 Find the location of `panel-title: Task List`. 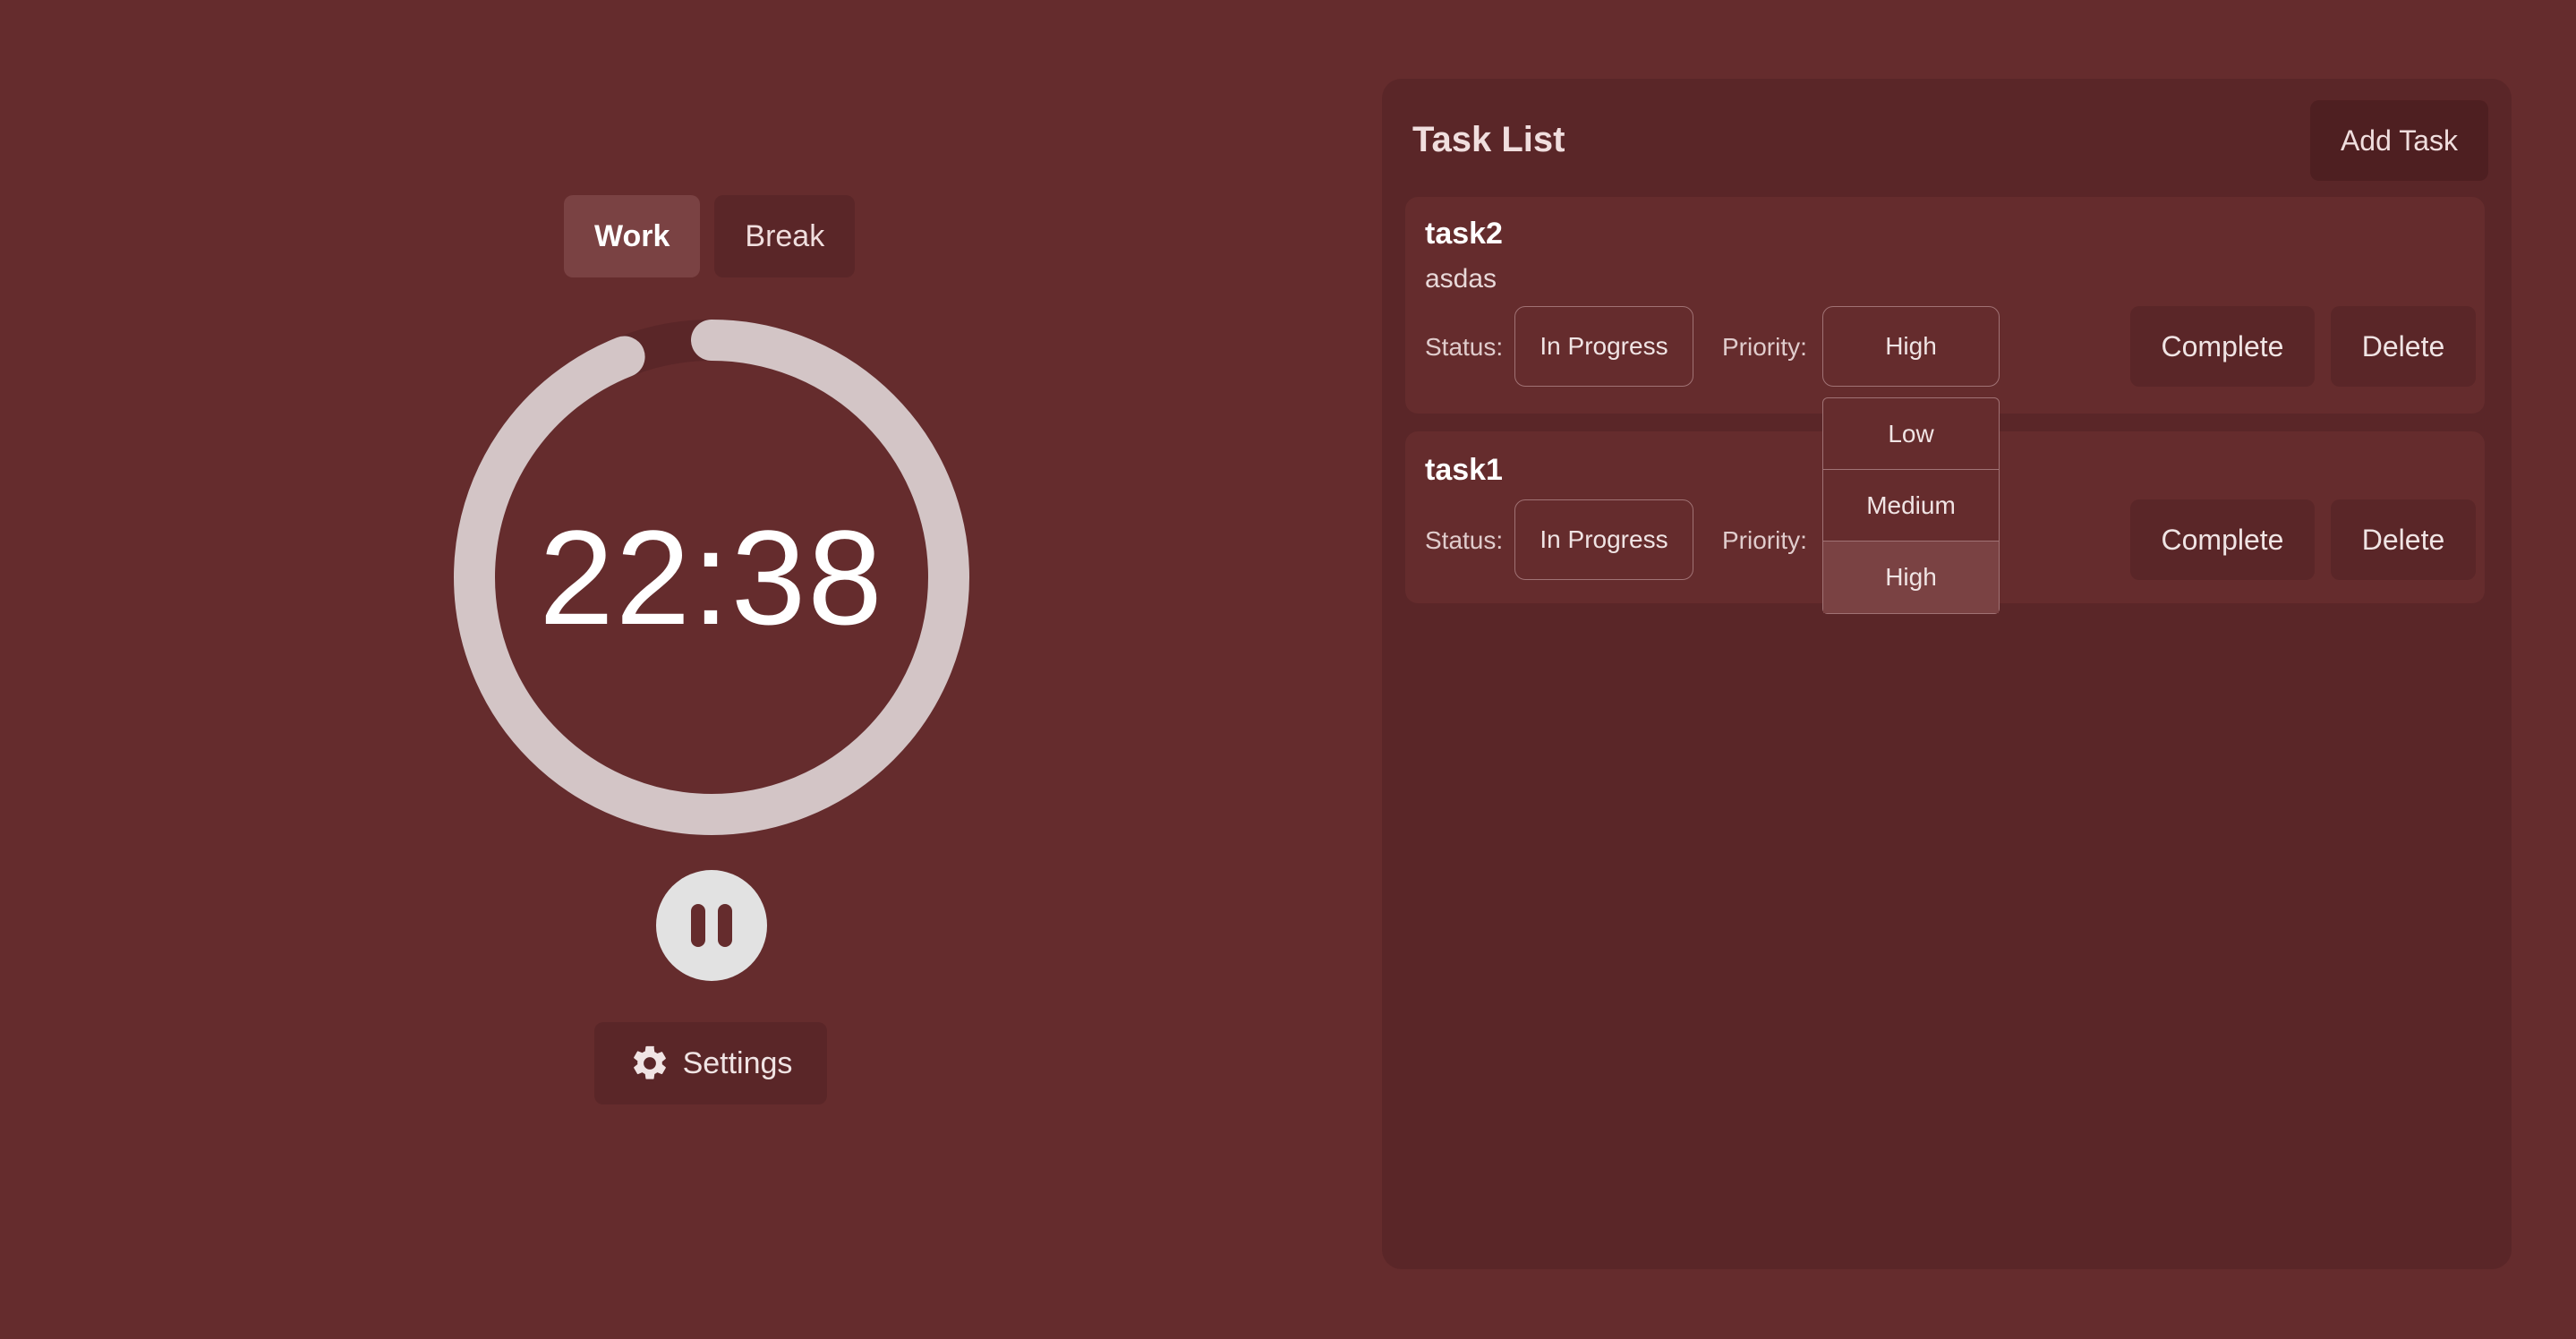

panel-title: Task List is located at coordinates (1488, 139).